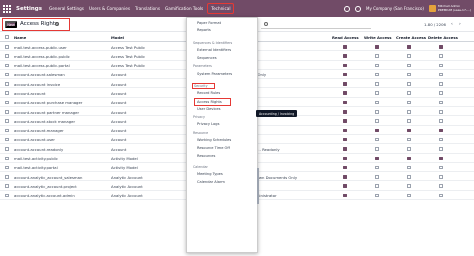  Describe the element at coordinates (204, 30) in the screenshot. I see `dropdown-item-reports: Reports` at that location.